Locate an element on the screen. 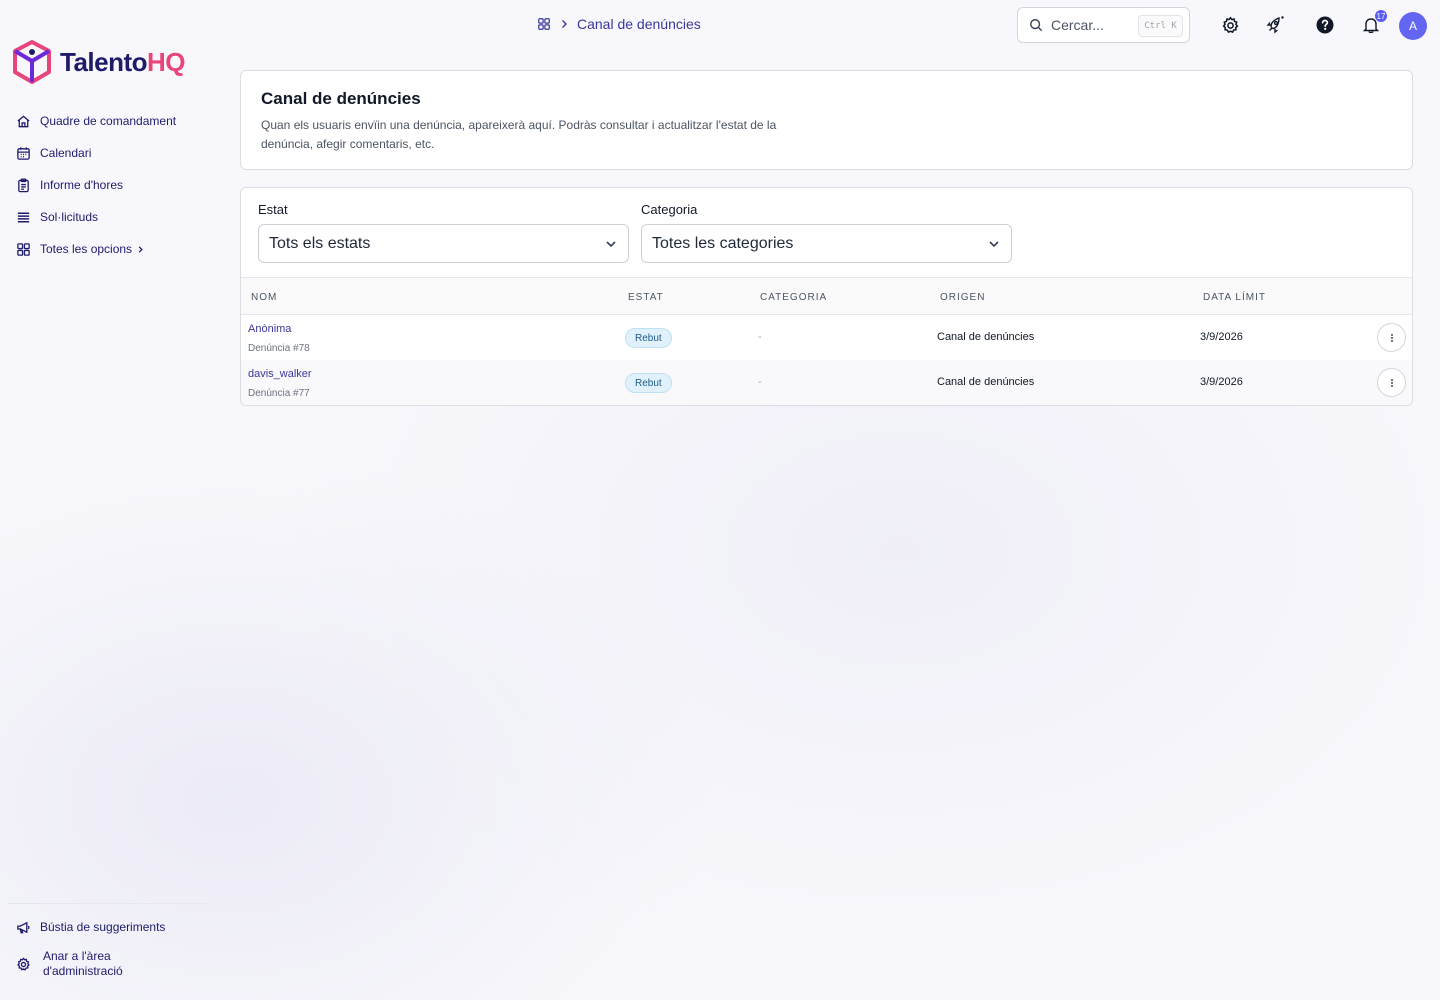 The image size is (1440, 1000). sidebar-item-label: Totes les opcions is located at coordinates (86, 249).